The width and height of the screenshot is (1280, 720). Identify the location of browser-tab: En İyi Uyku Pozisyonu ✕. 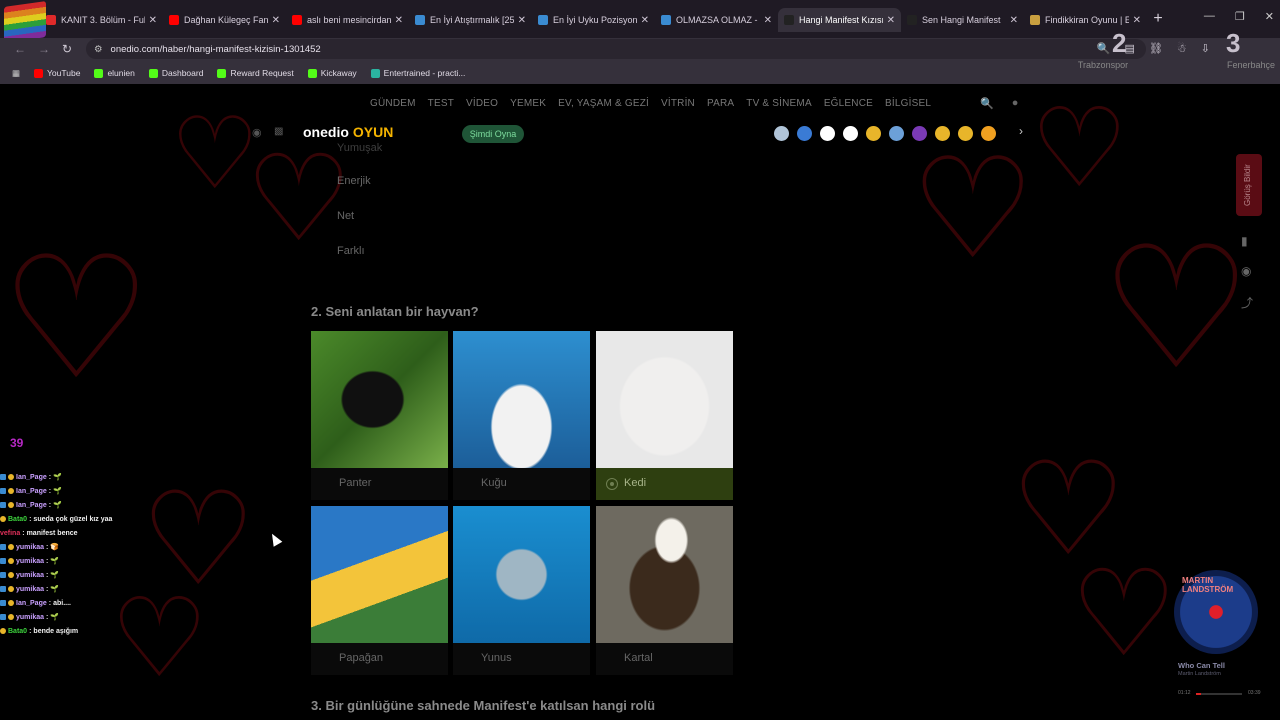
(593, 20).